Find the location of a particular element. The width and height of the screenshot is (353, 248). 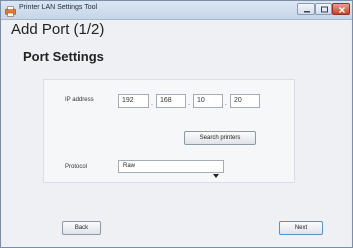

maximize-icon is located at coordinates (324, 9).